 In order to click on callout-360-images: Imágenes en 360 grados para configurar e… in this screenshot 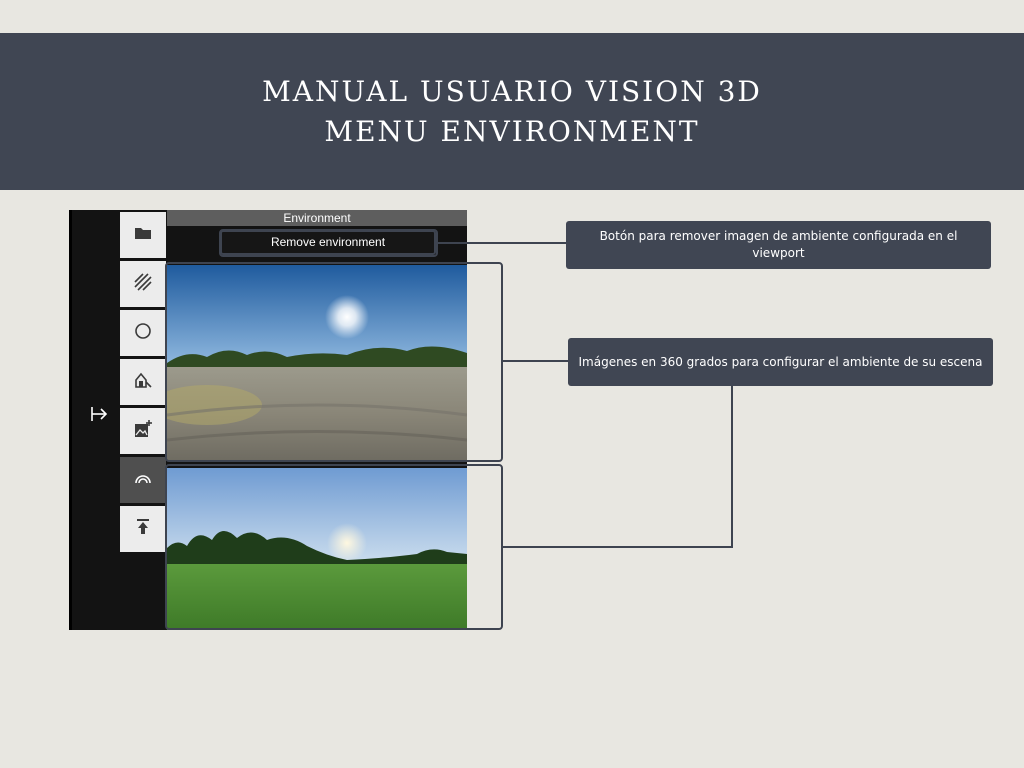, I will do `click(780, 362)`.